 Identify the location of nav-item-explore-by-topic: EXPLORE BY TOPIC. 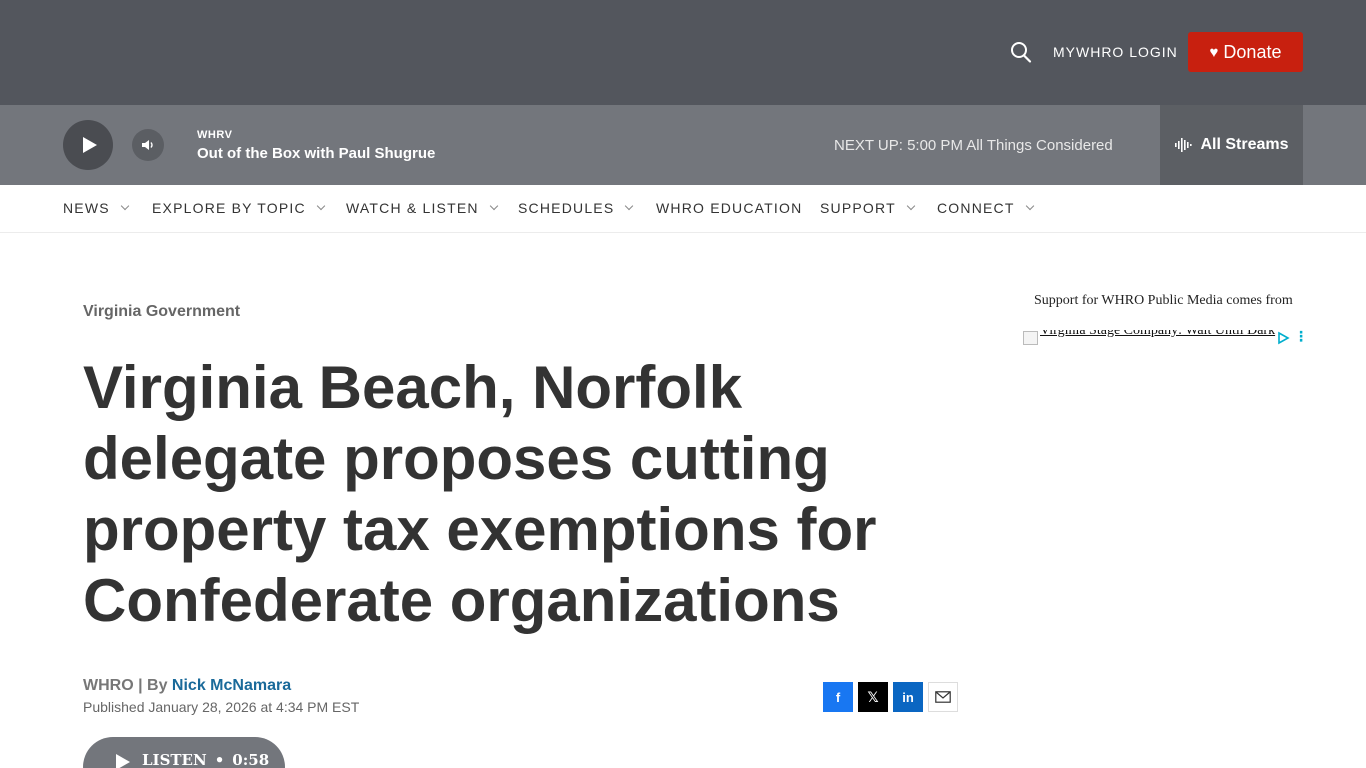
(239, 208).